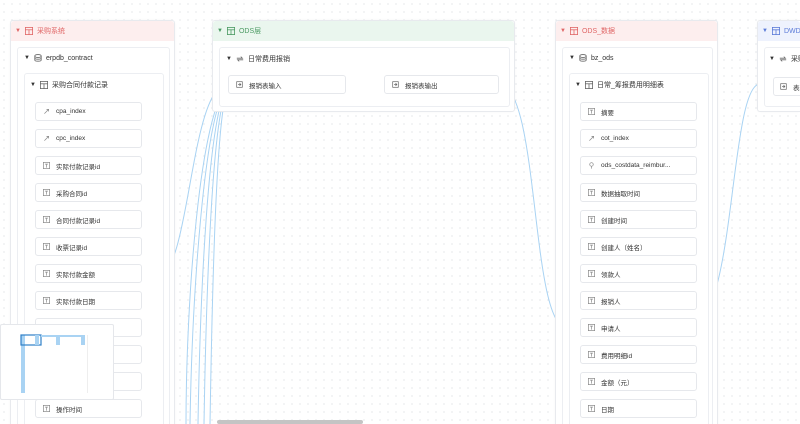 The height and width of the screenshot is (424, 800). What do you see at coordinates (92, 31) in the screenshot?
I see `source-system-header: ▼ 采购系统` at bounding box center [92, 31].